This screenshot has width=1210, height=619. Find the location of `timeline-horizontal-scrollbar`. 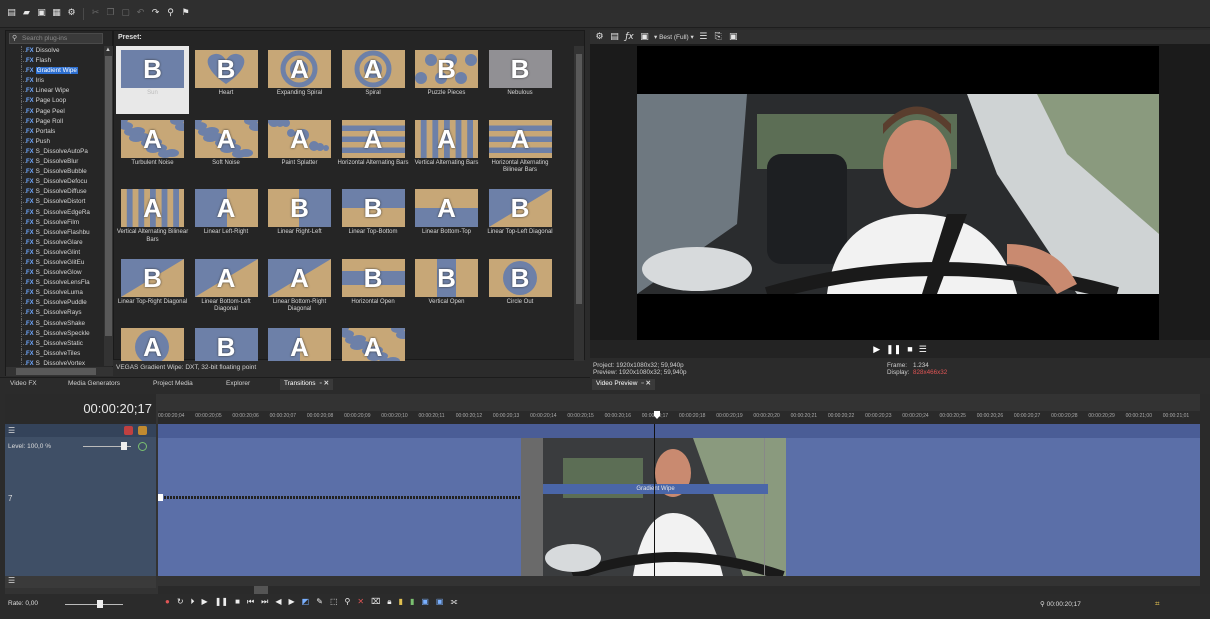

timeline-horizontal-scrollbar is located at coordinates (679, 590).